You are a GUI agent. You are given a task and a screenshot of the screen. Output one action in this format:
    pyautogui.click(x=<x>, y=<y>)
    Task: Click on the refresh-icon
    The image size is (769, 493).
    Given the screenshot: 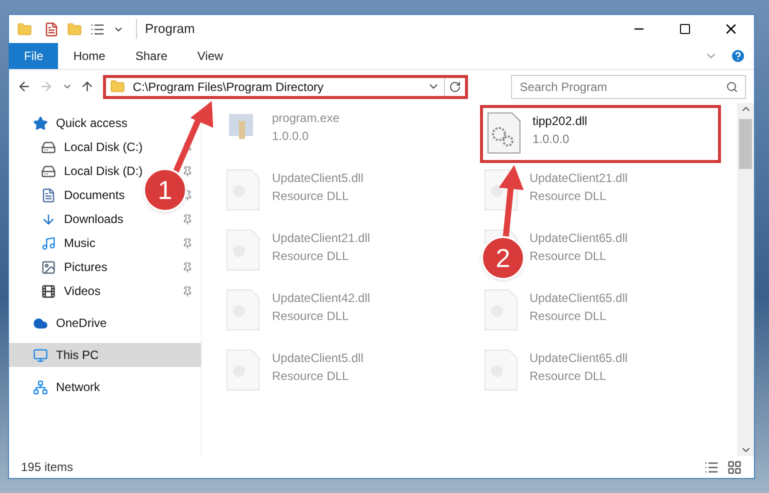 What is the action you would take?
    pyautogui.click(x=454, y=86)
    